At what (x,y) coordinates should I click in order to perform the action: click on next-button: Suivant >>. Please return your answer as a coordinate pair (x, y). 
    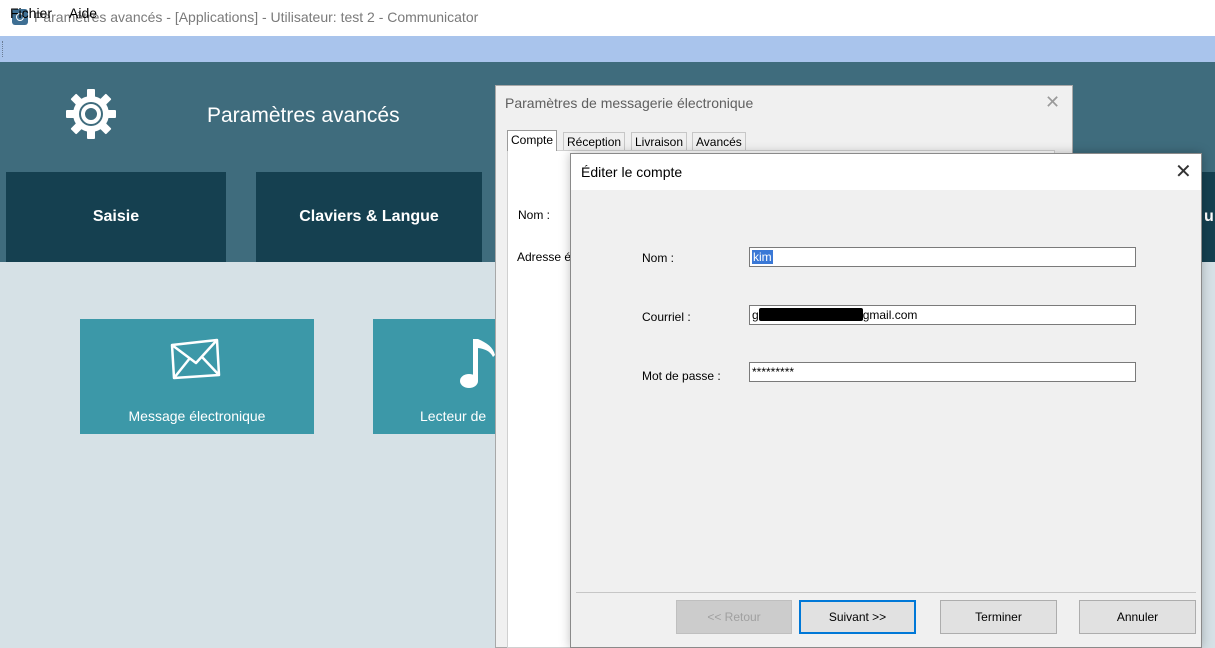
    Looking at the image, I should click on (857, 617).